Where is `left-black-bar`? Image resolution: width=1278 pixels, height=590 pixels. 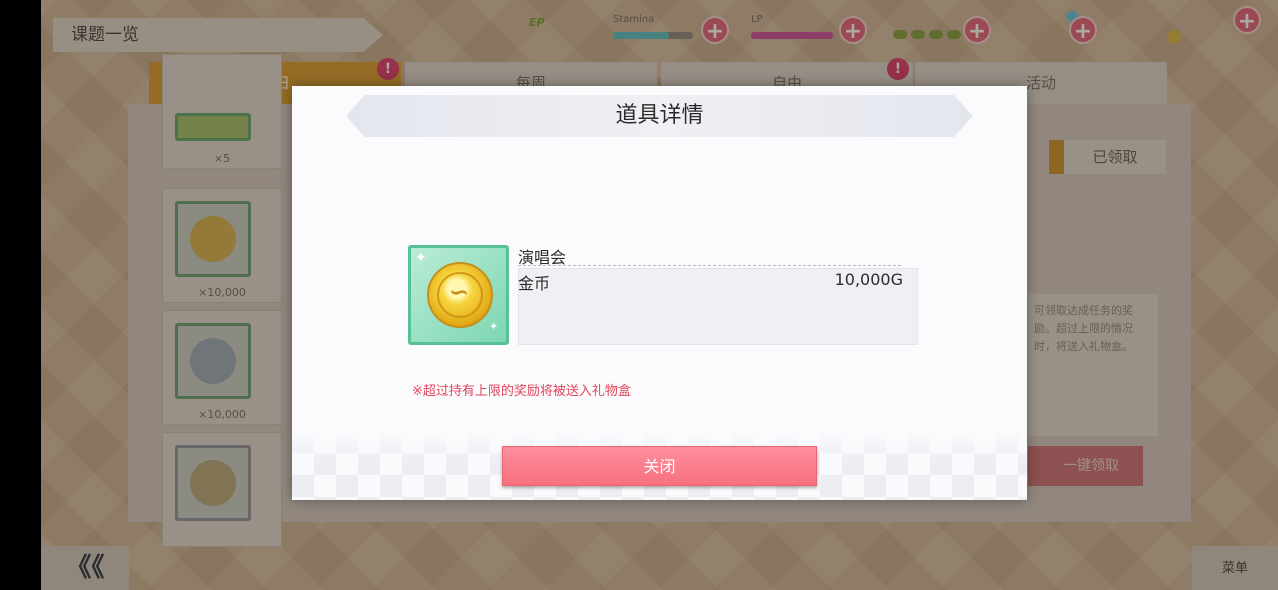
left-black-bar is located at coordinates (20, 295).